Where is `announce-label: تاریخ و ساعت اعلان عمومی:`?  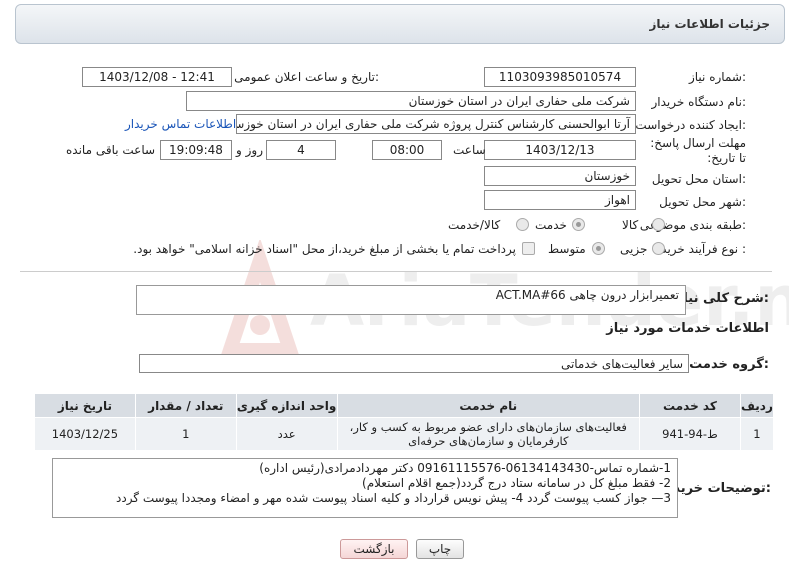 announce-label: تاریخ و ساعت اعلان عمومی: is located at coordinates (306, 77).